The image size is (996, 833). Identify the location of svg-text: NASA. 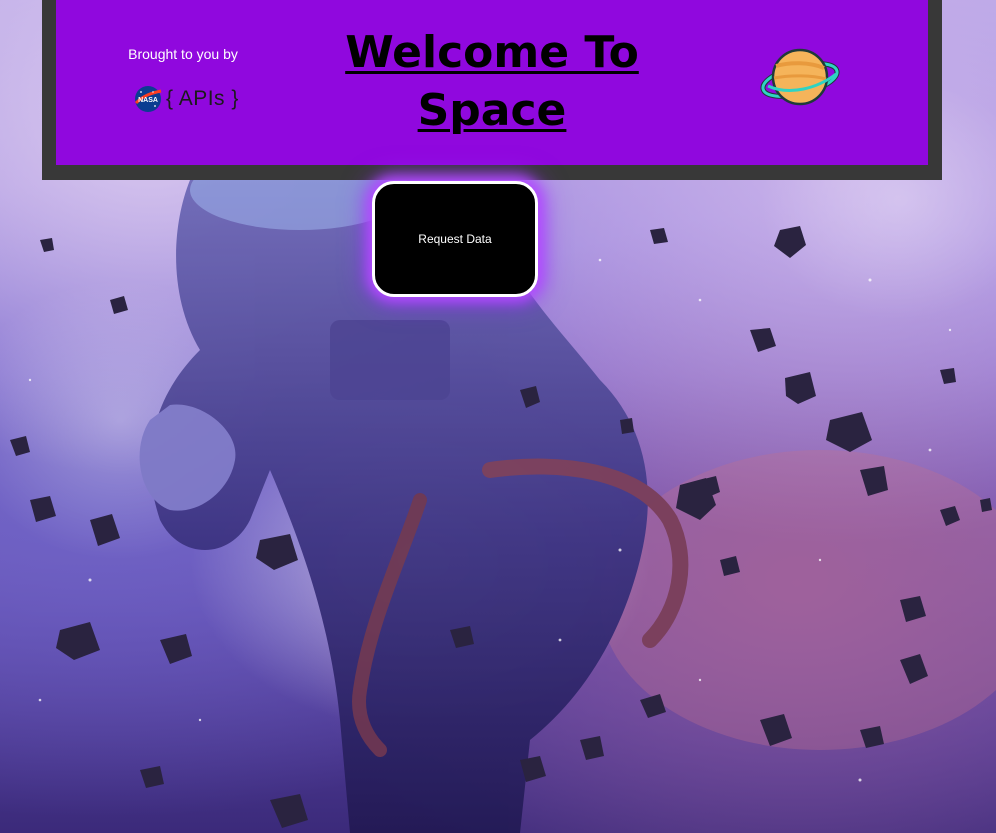
(148, 100).